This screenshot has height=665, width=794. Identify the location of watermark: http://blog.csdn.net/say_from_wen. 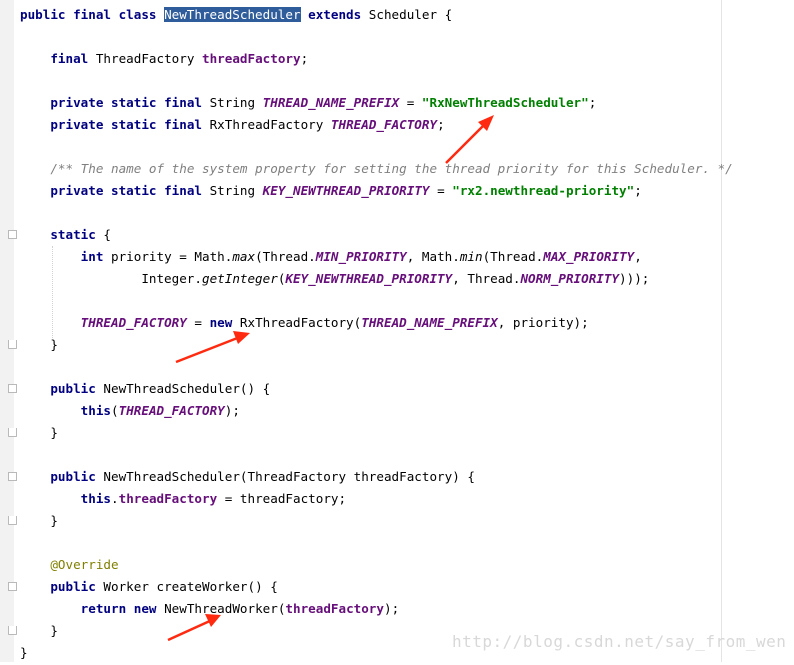
(619, 641).